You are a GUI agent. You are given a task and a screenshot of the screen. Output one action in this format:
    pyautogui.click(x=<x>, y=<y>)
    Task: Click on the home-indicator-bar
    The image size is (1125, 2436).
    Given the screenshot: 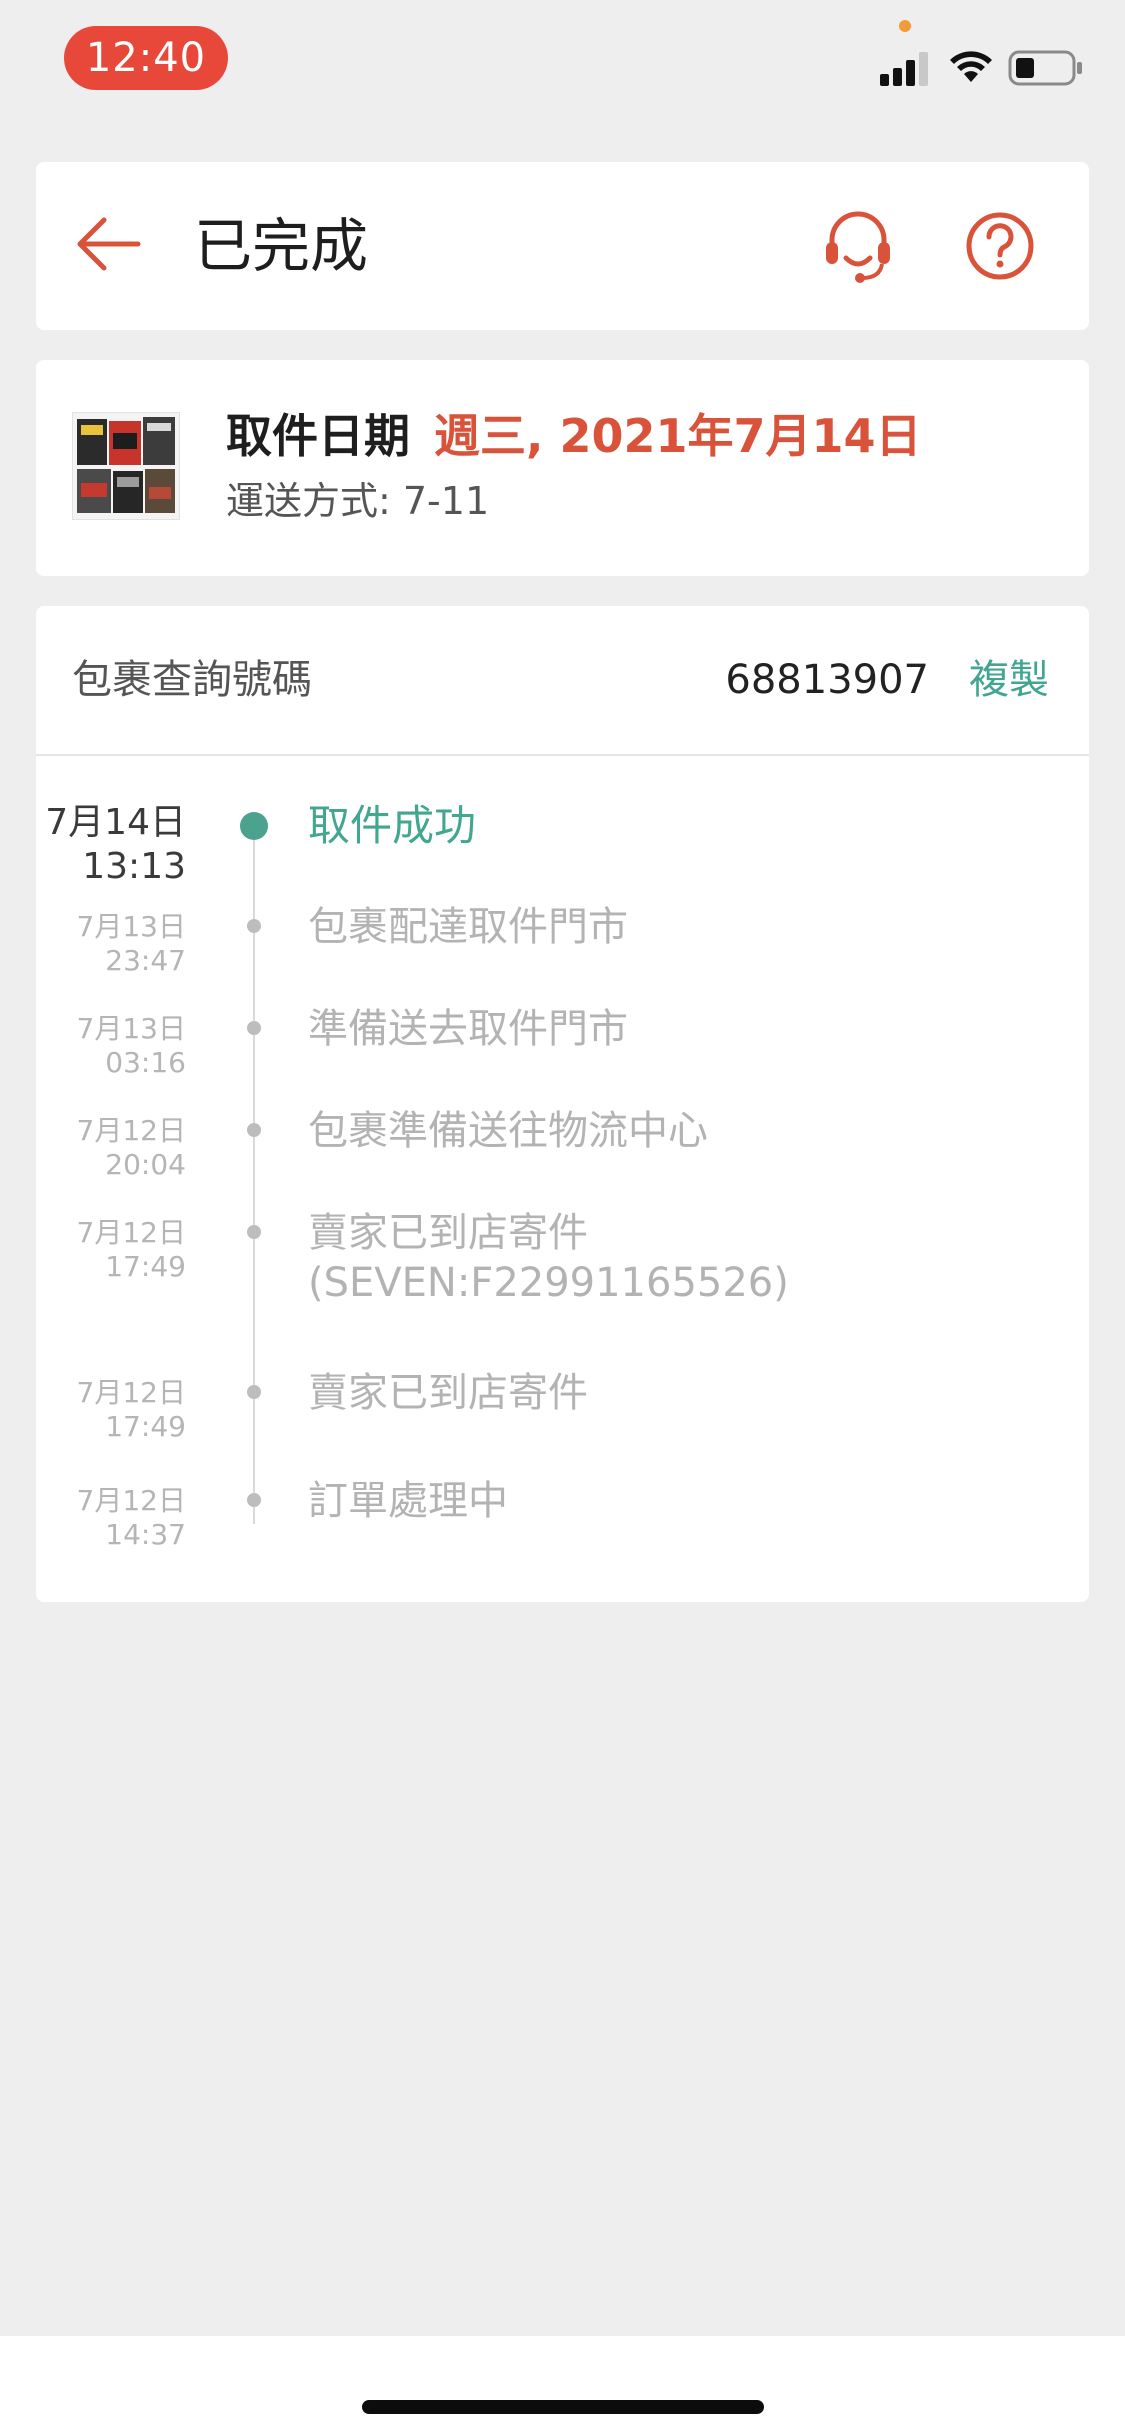 What is the action you would take?
    pyautogui.click(x=563, y=2407)
    